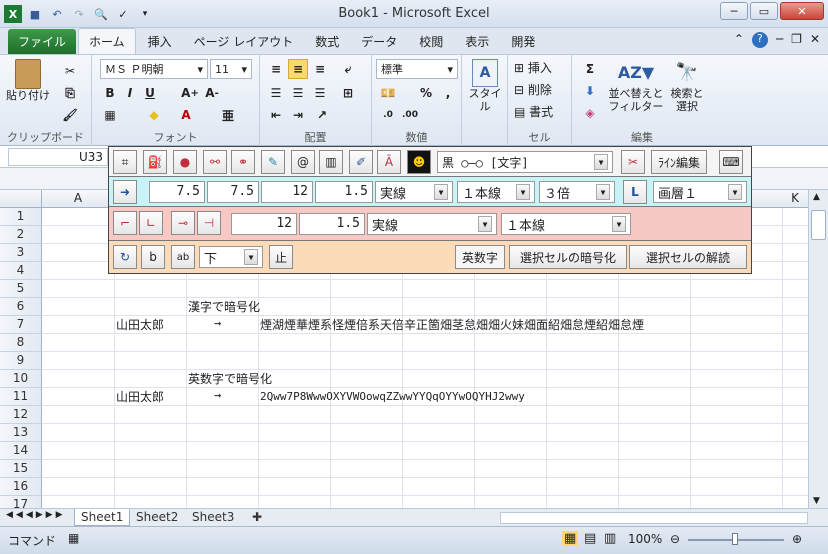 The width and height of the screenshot is (828, 554). Describe the element at coordinates (431, 41) in the screenshot. I see `tab-review: 校閲` at that location.